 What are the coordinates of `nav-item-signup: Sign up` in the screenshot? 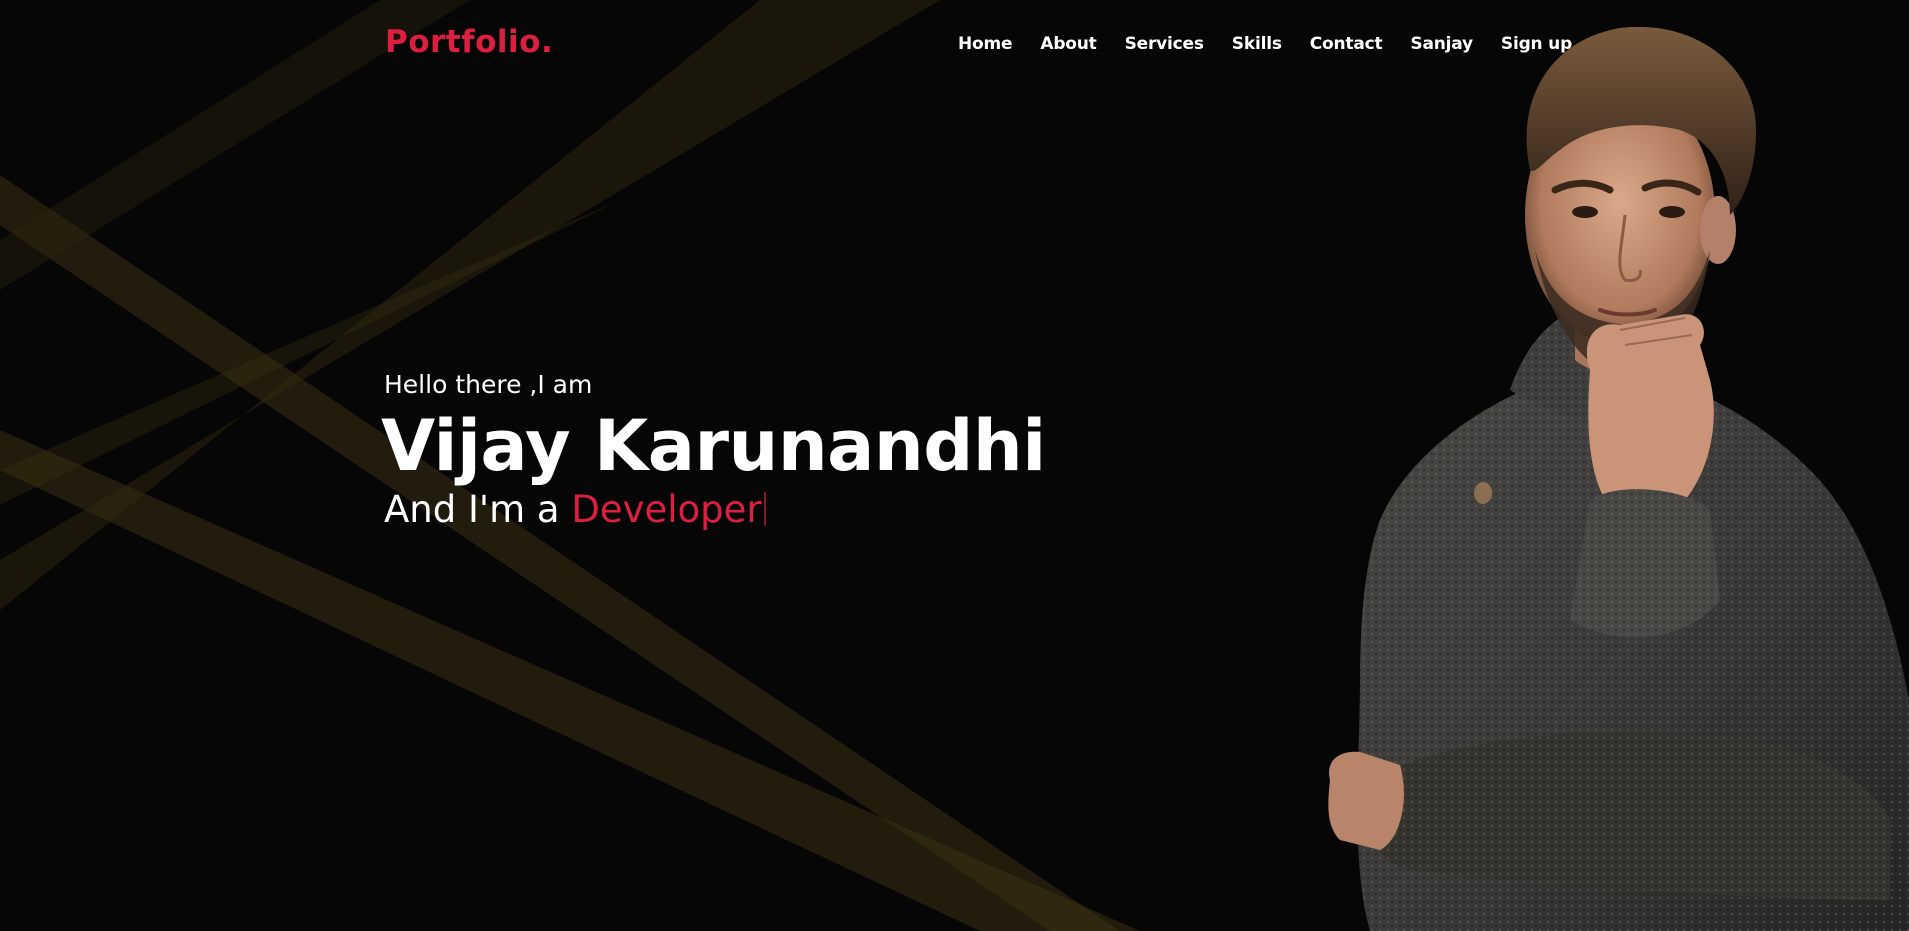 It's located at (1536, 44).